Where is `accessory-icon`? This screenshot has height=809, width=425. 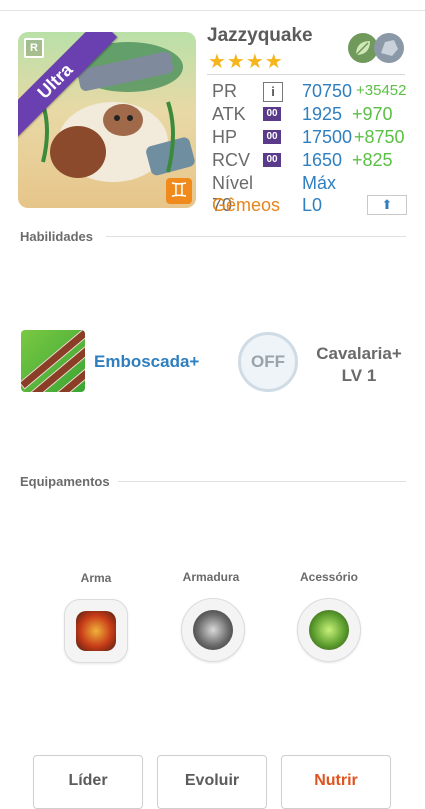
accessory-icon is located at coordinates (329, 630).